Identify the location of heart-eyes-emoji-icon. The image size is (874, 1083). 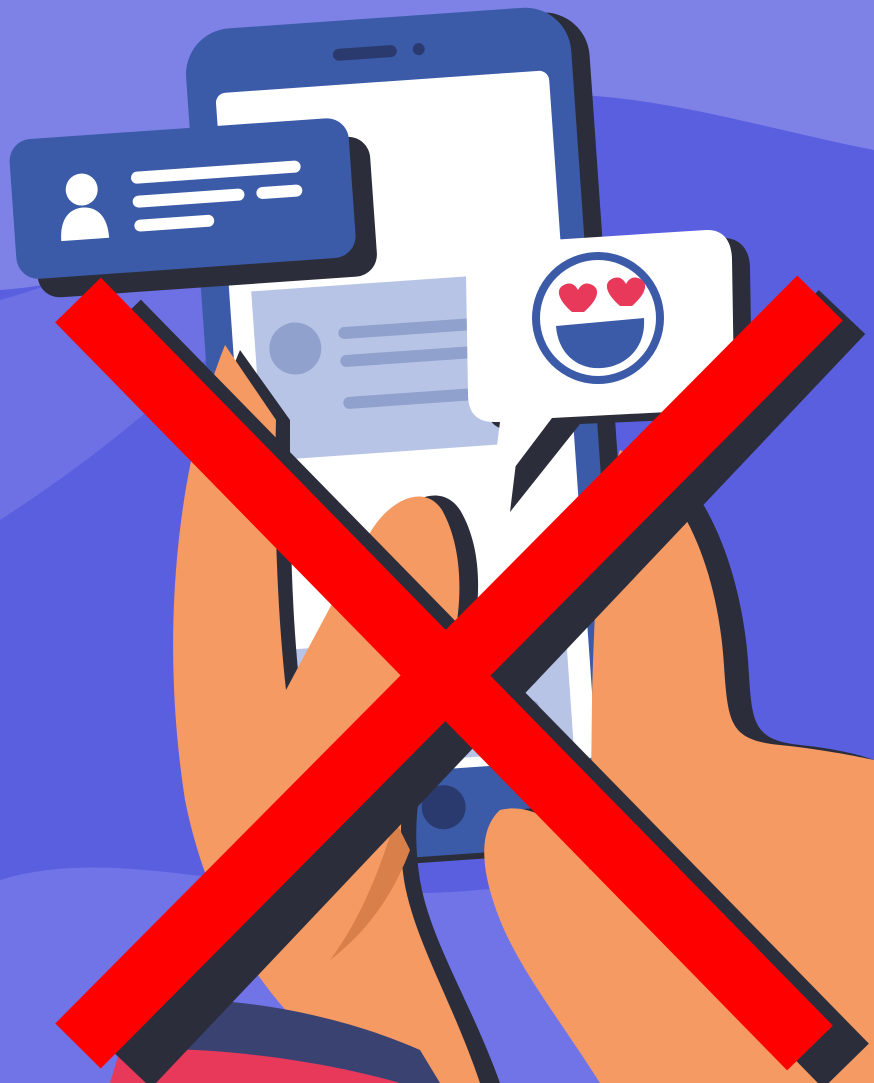
(598, 318).